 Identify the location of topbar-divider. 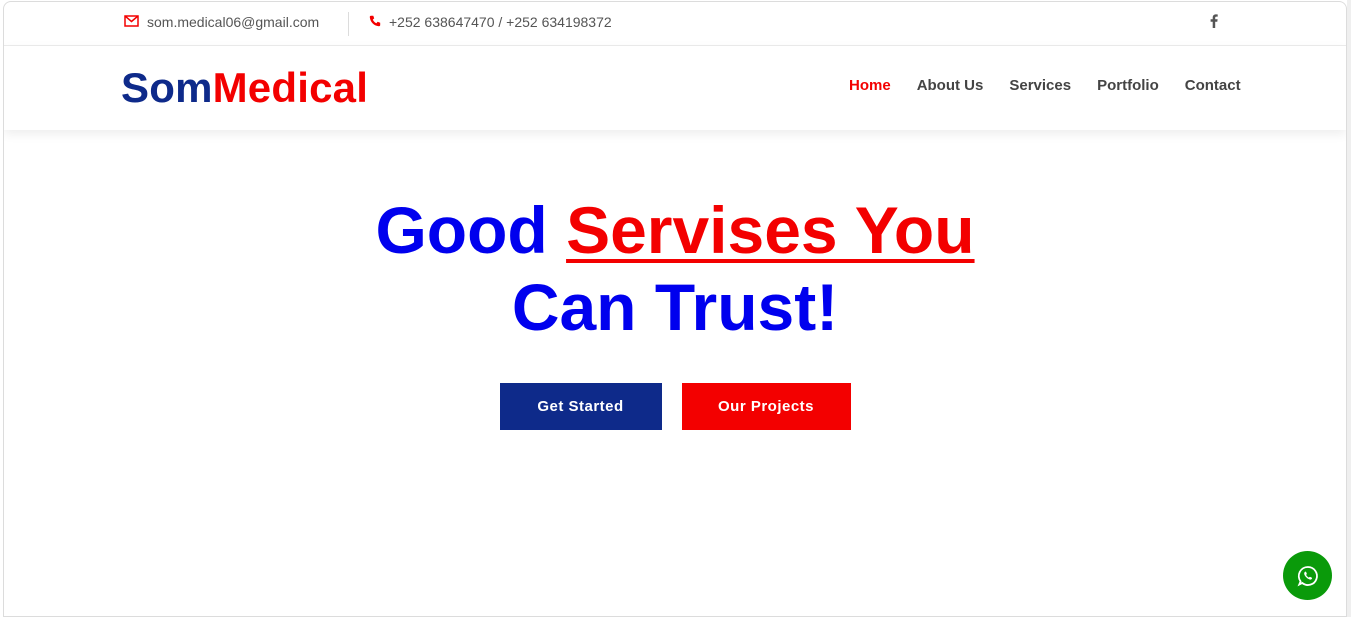
(348, 24).